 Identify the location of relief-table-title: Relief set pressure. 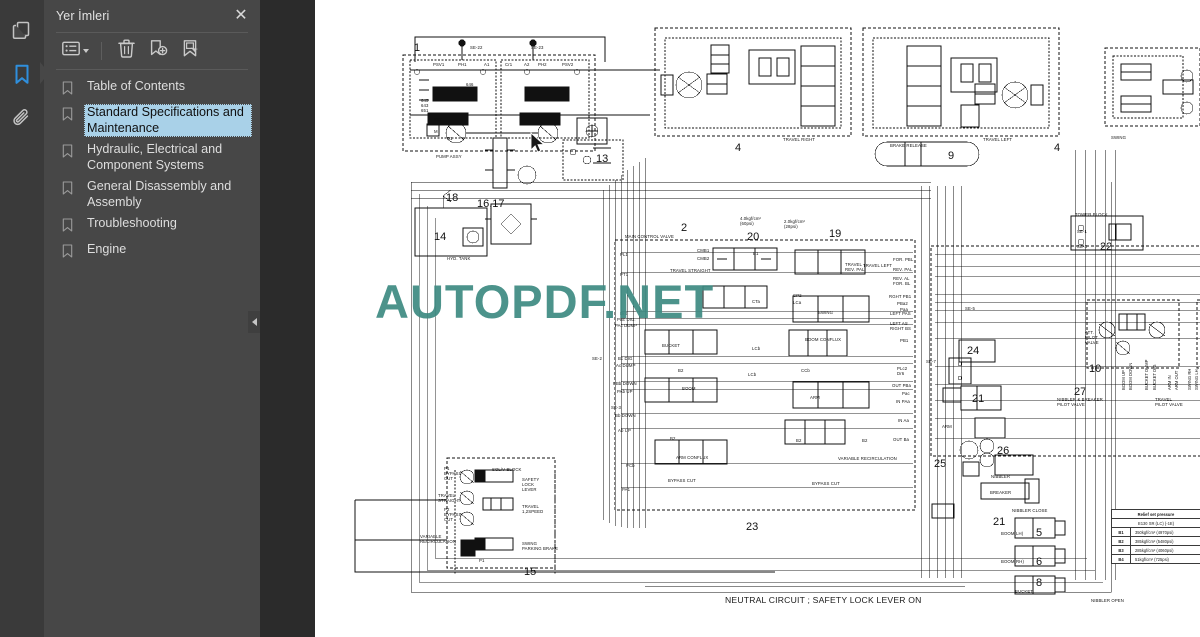
(1156, 514).